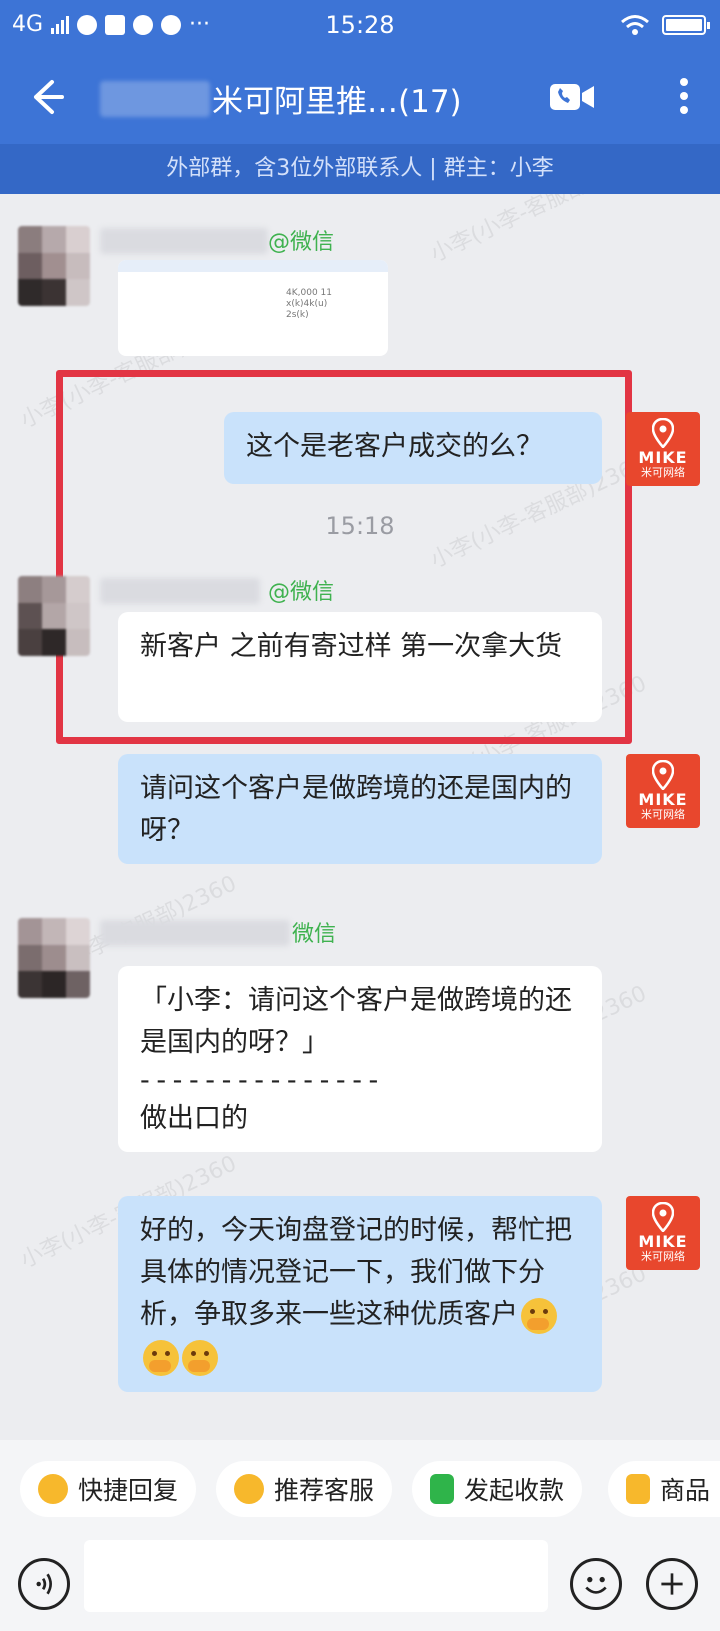  Describe the element at coordinates (194, 1118) in the screenshot. I see `reply-text: 做出口的` at that location.